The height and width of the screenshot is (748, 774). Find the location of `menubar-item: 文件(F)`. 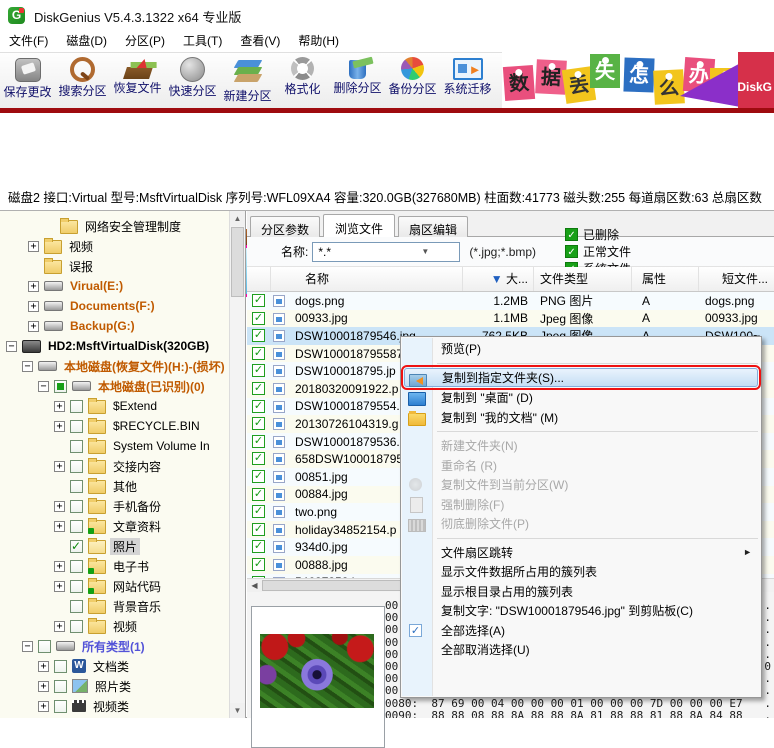

menubar-item: 文件(F) is located at coordinates (28, 41).